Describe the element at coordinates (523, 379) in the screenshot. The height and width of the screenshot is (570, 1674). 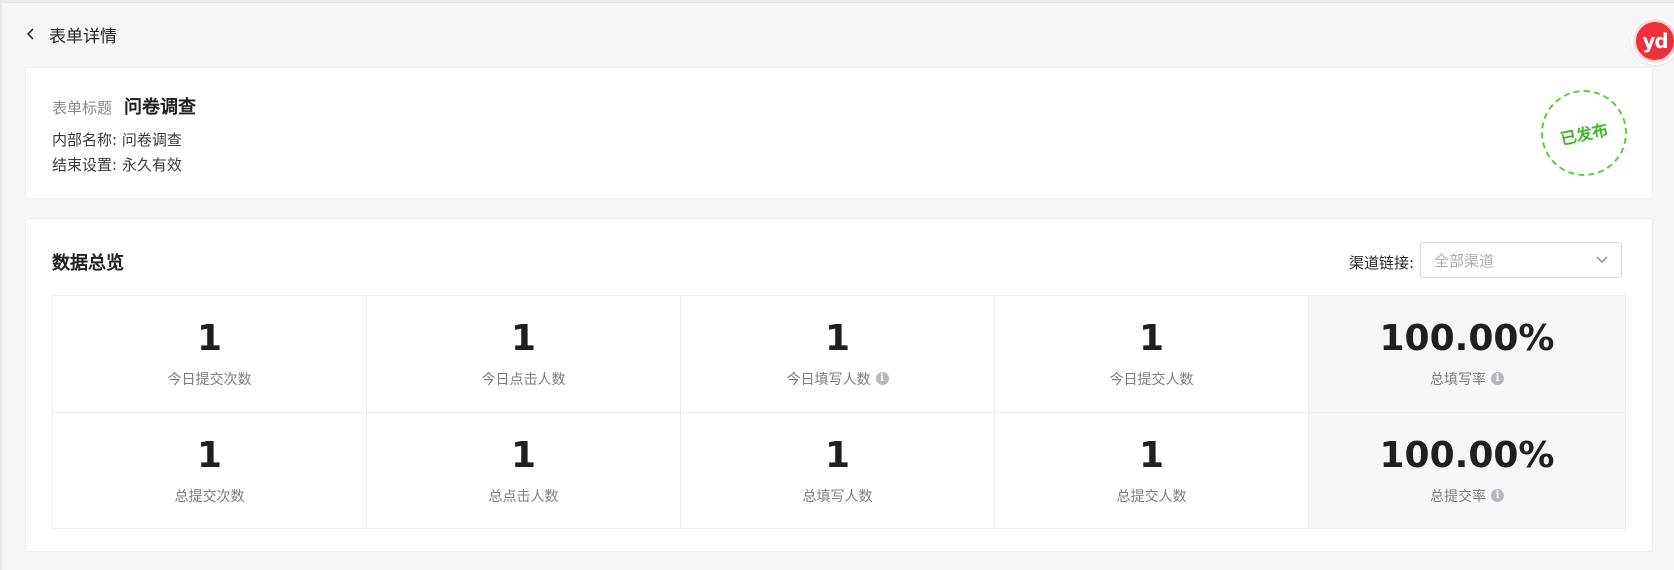
I see `stat-label: 今日点击人数` at that location.